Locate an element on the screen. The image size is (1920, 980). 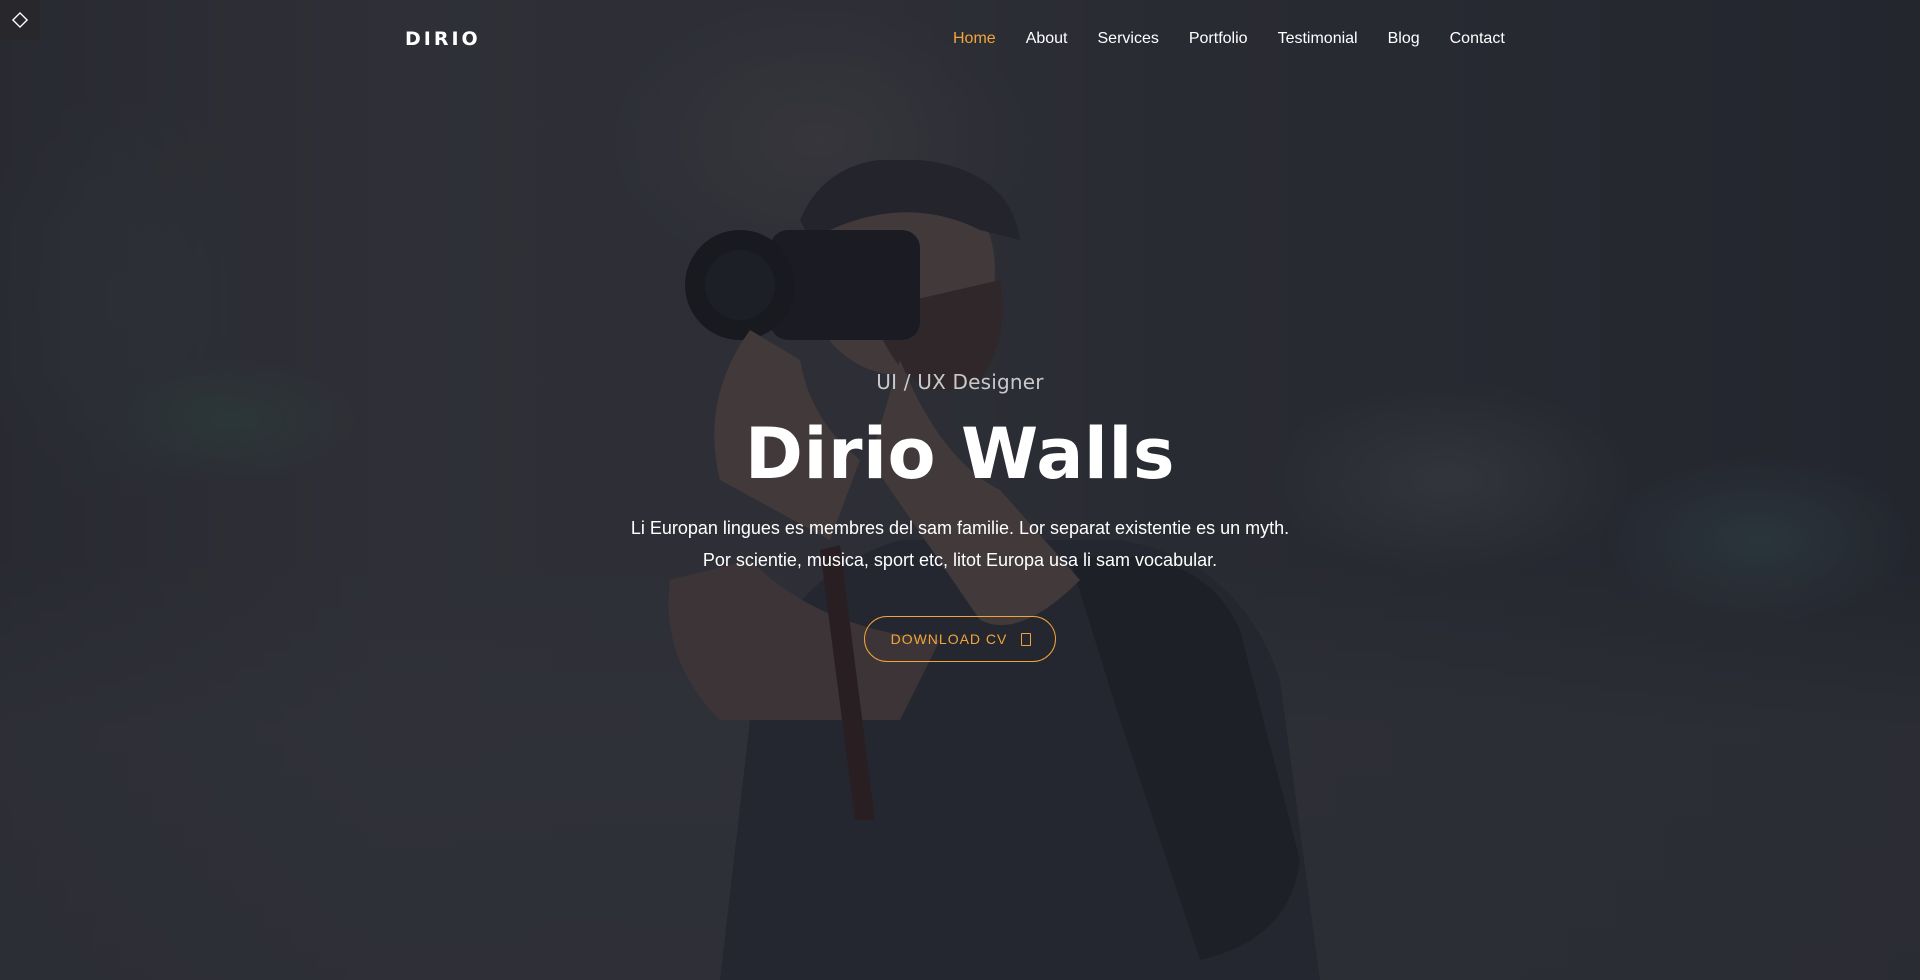
nav-item-portfolio: Portfolio is located at coordinates (1218, 39).